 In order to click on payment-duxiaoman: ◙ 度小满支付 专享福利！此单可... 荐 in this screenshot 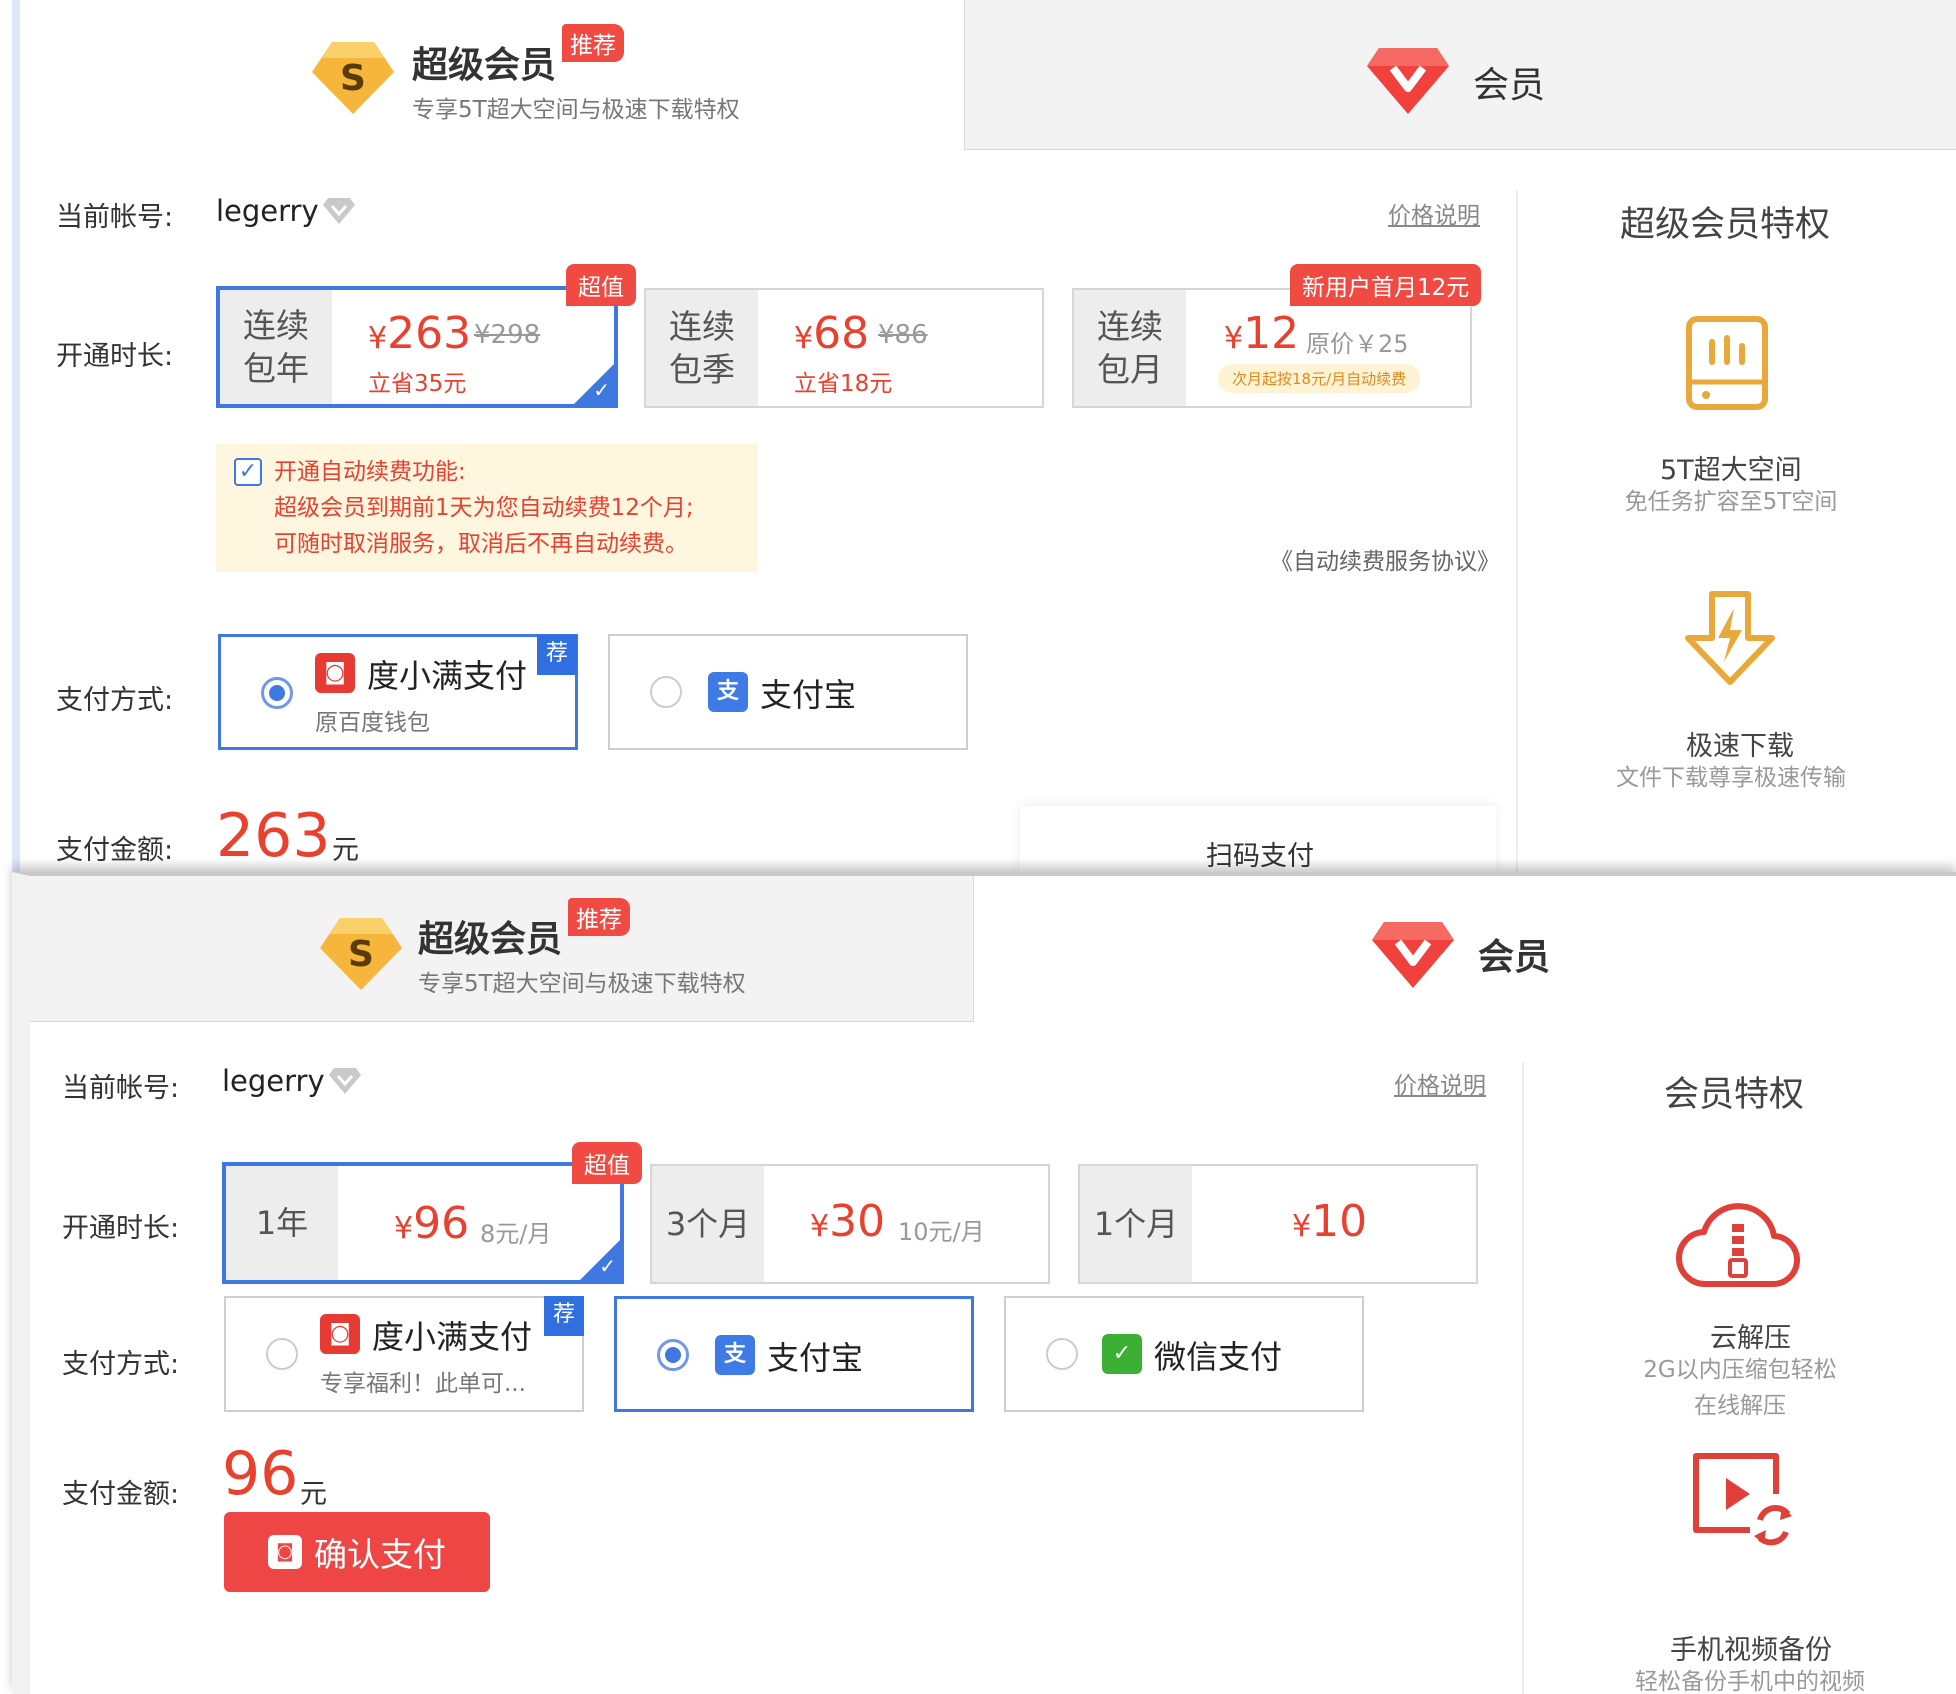, I will do `click(404, 1354)`.